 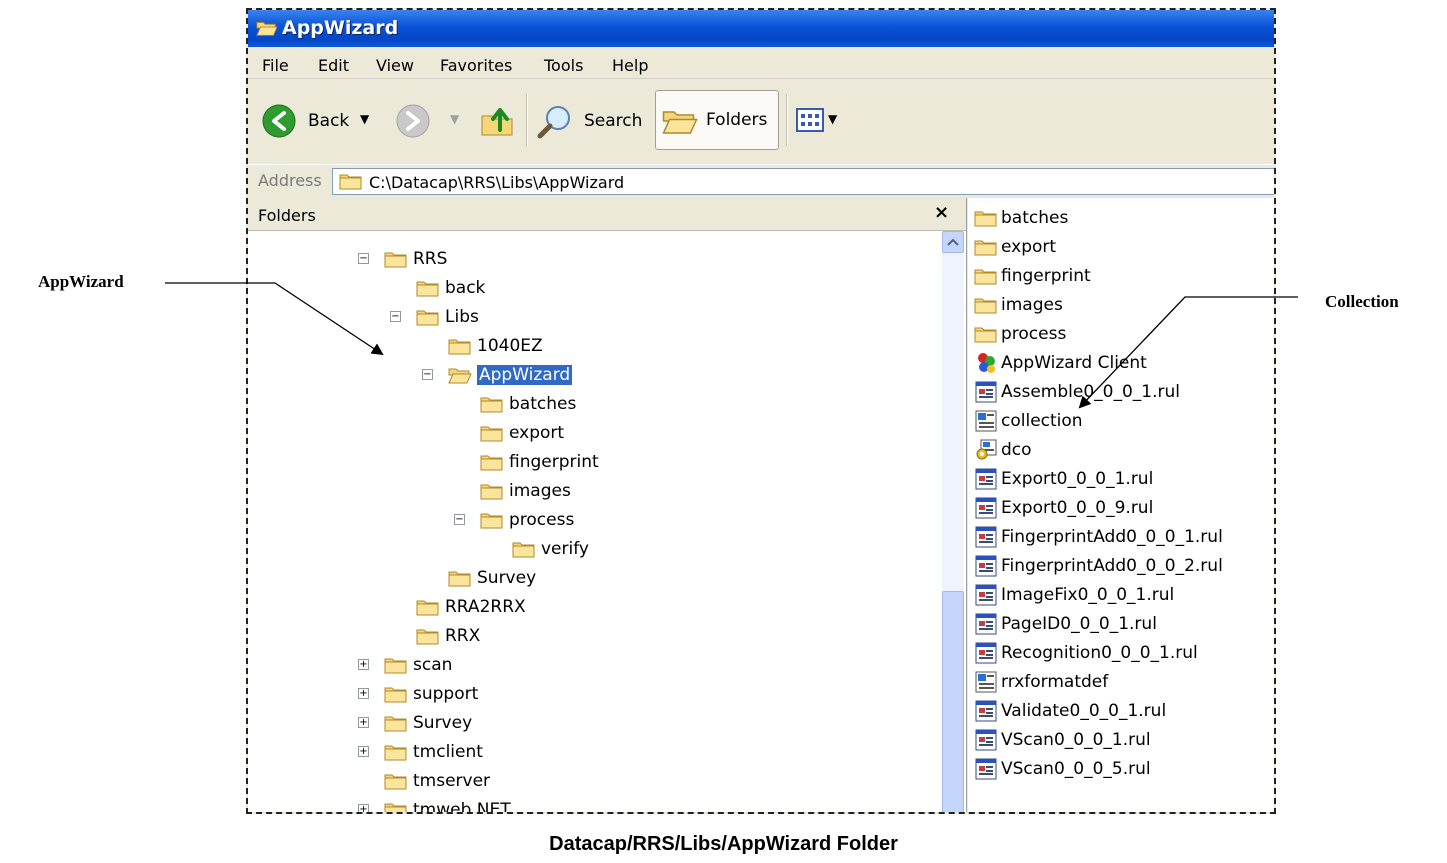 I want to click on callout-arrows, so click(x=731, y=345).